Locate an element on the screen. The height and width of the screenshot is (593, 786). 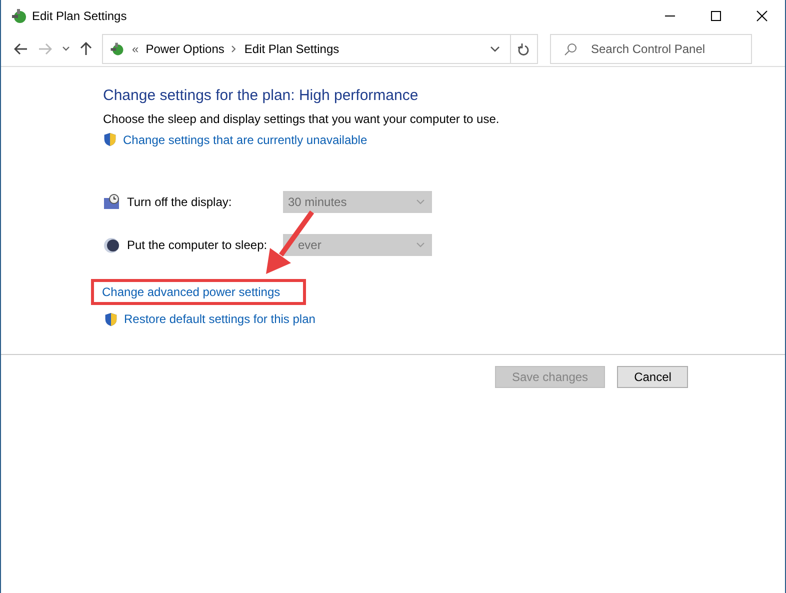
overflow-chevrons: « is located at coordinates (135, 49).